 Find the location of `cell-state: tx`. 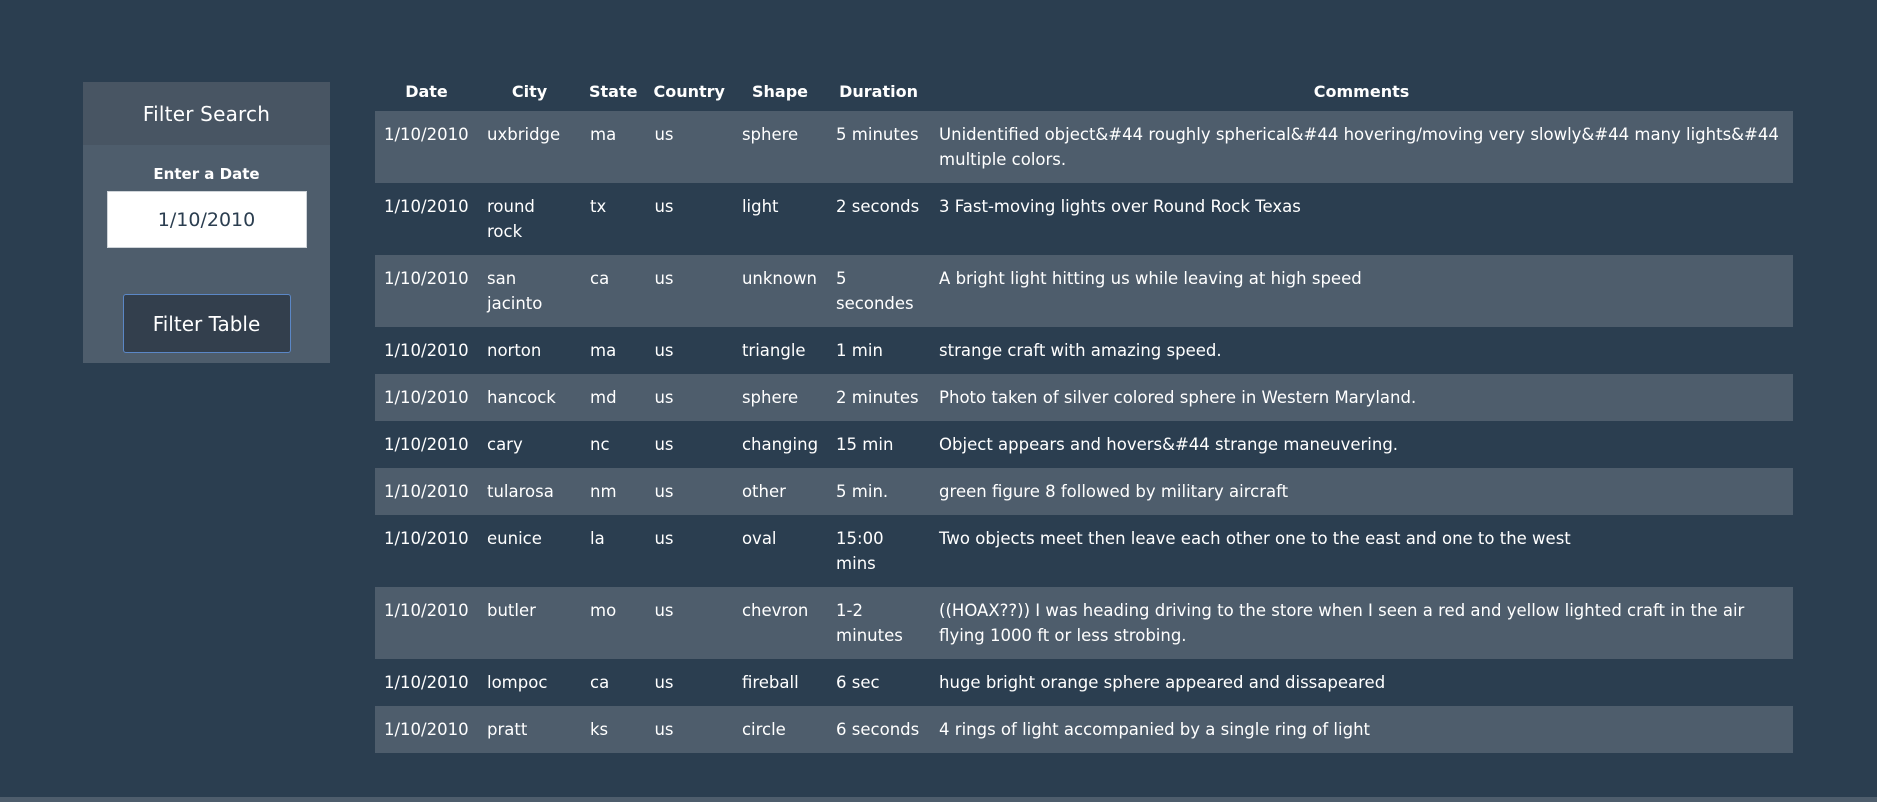

cell-state: tx is located at coordinates (598, 206).